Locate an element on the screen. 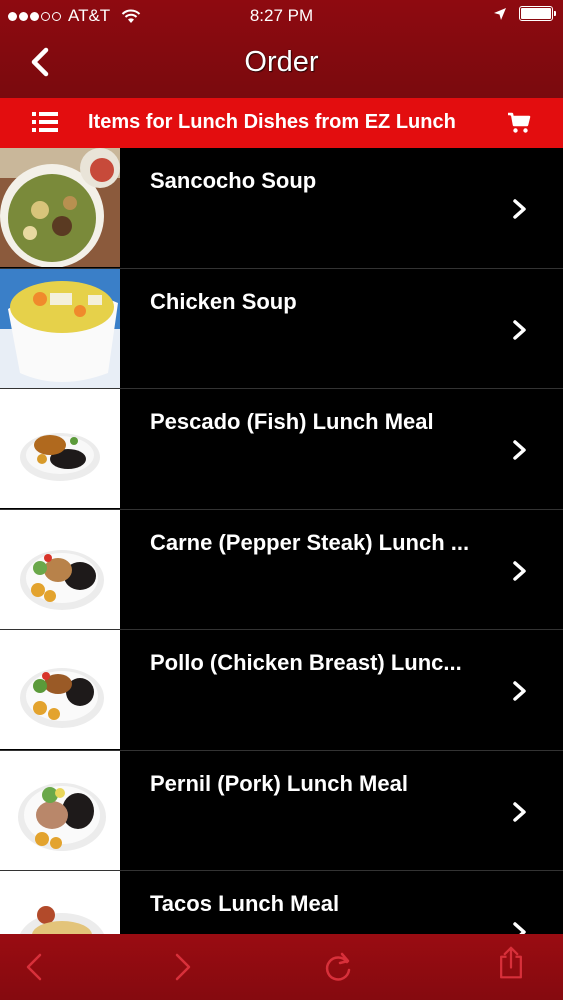  item-label: Pernil (Pork) Lunch Meal is located at coordinates (279, 783).